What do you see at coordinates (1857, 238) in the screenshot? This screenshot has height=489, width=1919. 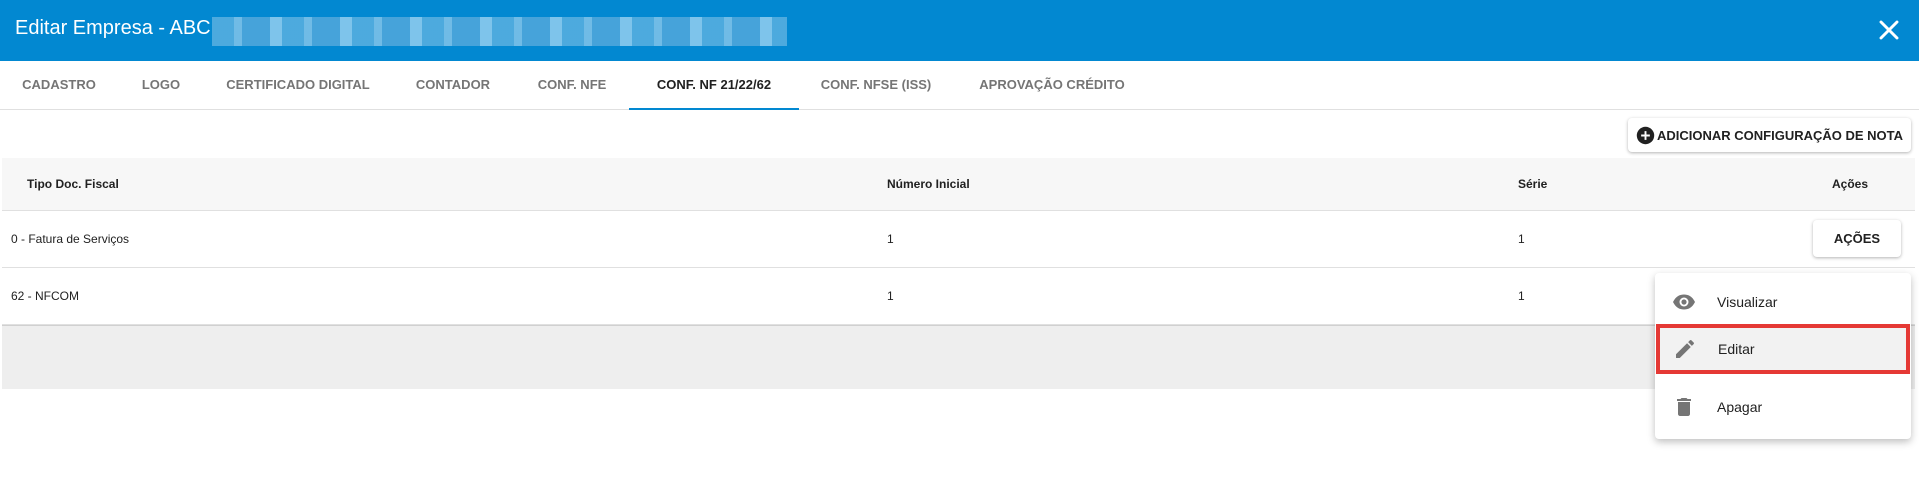 I see `actions-button: AÇÕES` at bounding box center [1857, 238].